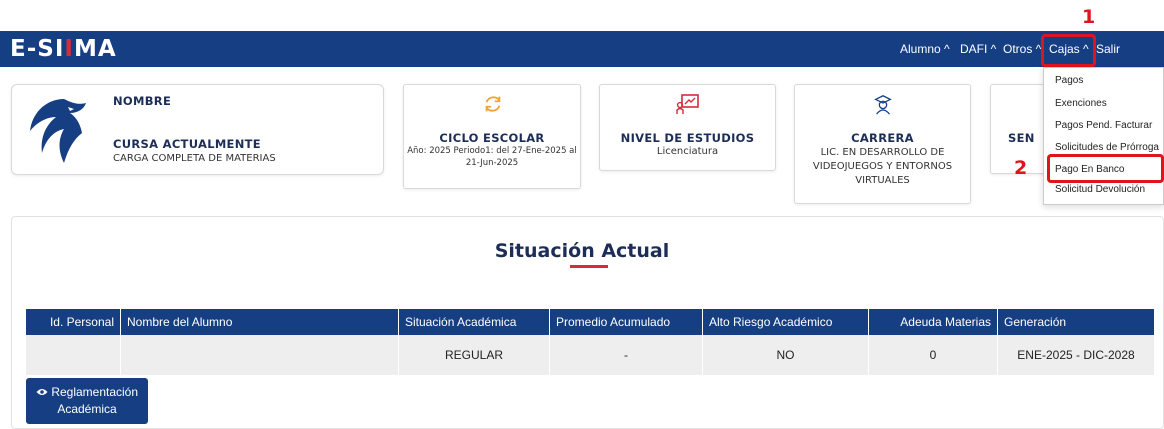  Describe the element at coordinates (1100, 189) in the screenshot. I see `menu-item-solicitud-devolucion: Solicitud Devolución` at that location.